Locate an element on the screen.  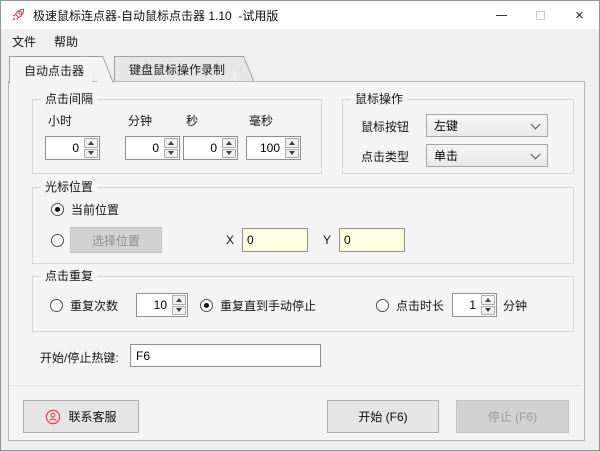
radio-repeat-until-stop is located at coordinates (207, 305).